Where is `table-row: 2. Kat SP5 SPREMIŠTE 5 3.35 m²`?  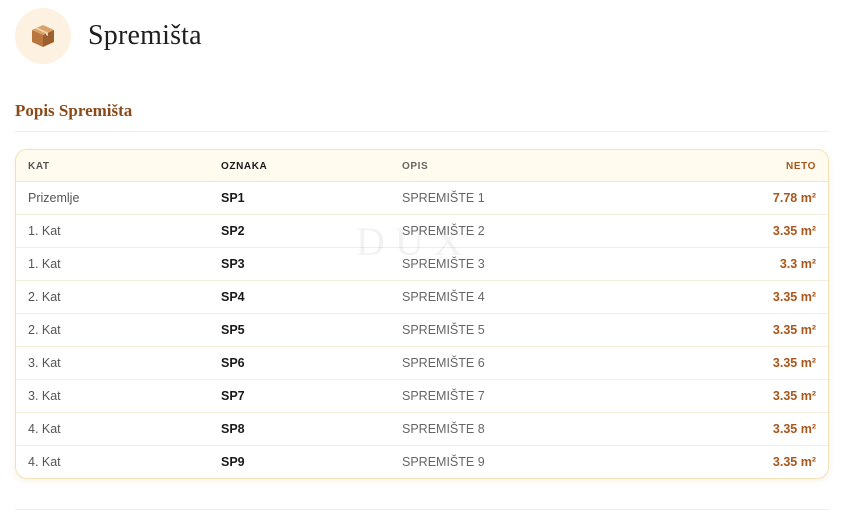 table-row: 2. Kat SP5 SPREMIŠTE 5 3.35 m² is located at coordinates (422, 330).